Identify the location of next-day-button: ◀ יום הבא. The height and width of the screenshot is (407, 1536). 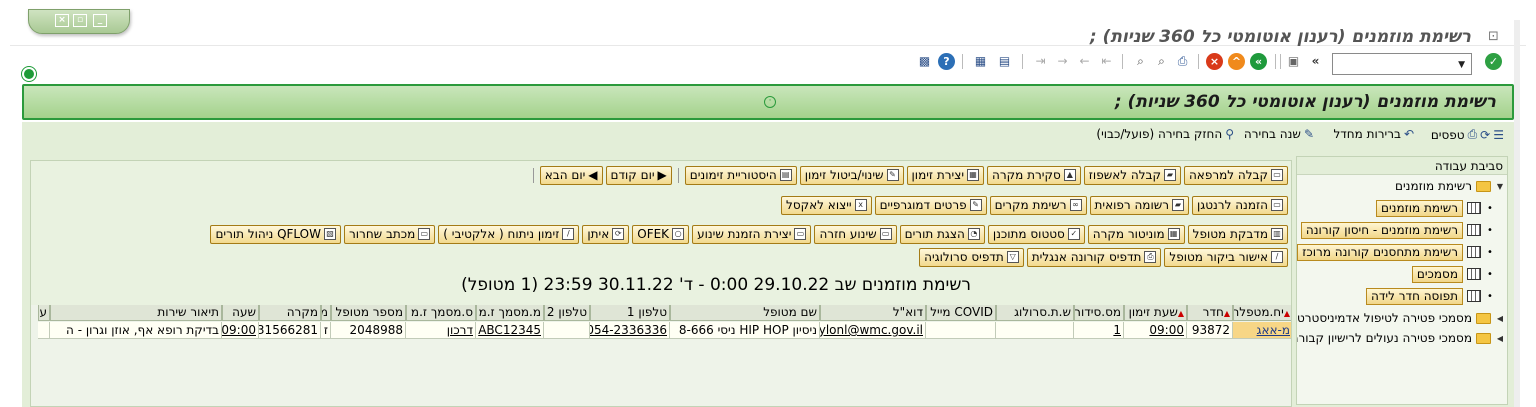
(571, 175).